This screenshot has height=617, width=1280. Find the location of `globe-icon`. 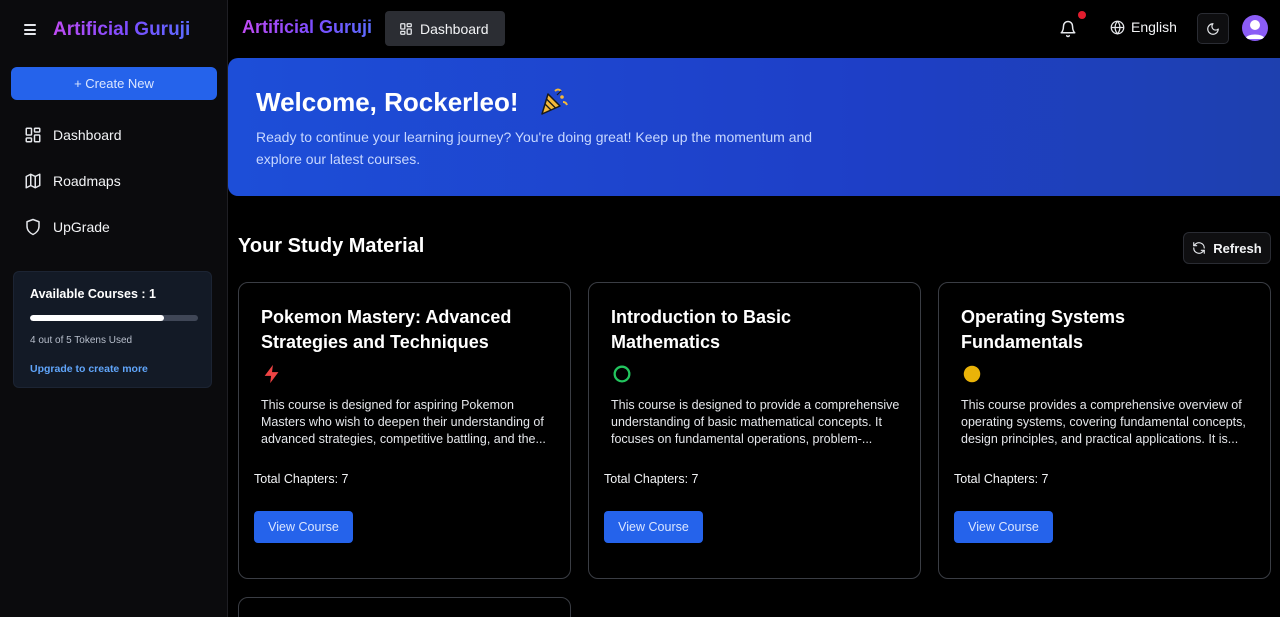

globe-icon is located at coordinates (1117, 27).